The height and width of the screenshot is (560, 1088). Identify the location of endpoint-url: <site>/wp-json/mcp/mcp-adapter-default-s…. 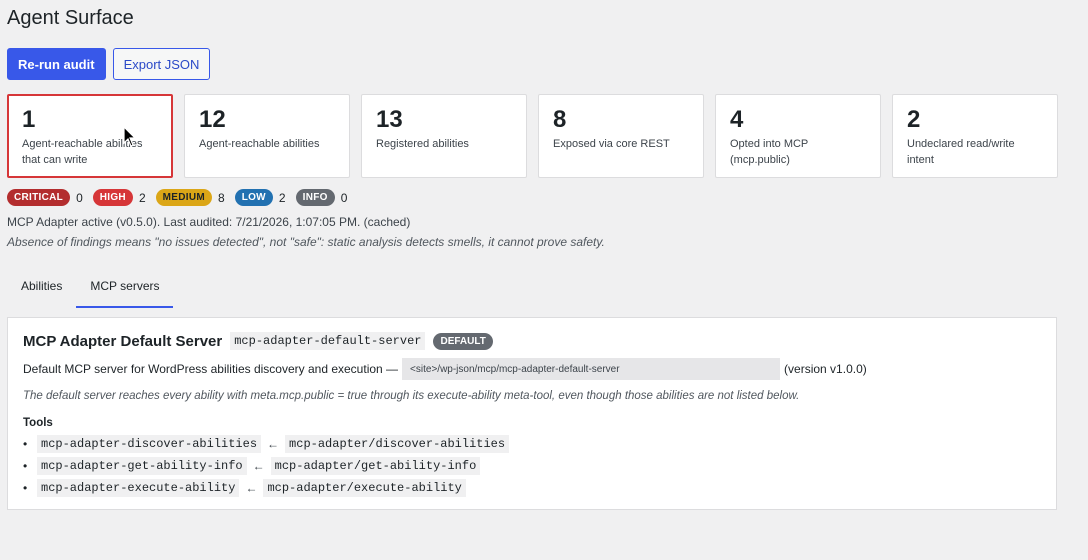
(591, 369).